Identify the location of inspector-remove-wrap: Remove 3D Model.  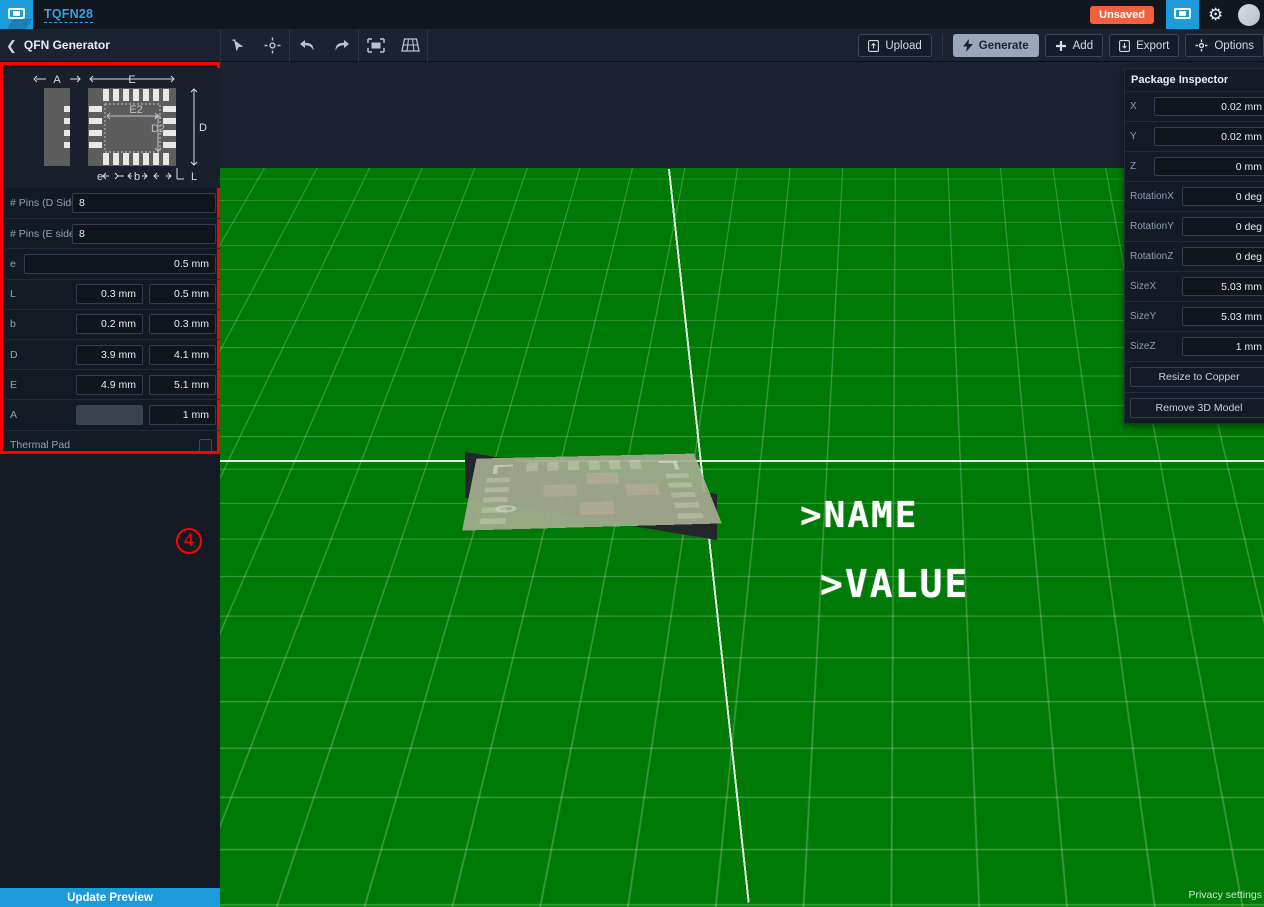
(1194, 405).